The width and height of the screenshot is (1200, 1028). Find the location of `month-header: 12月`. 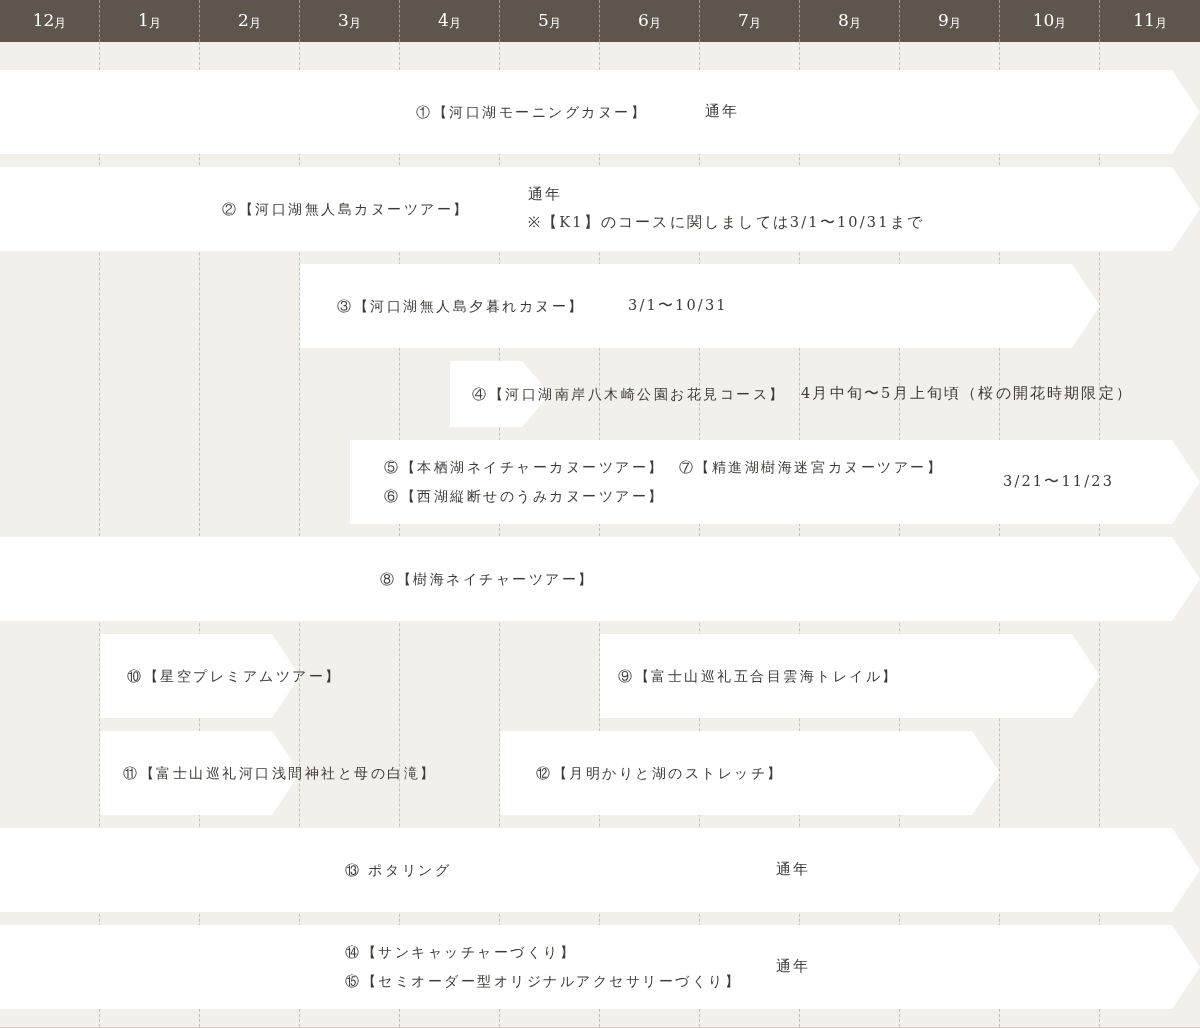

month-header: 12月 is located at coordinates (50, 21).